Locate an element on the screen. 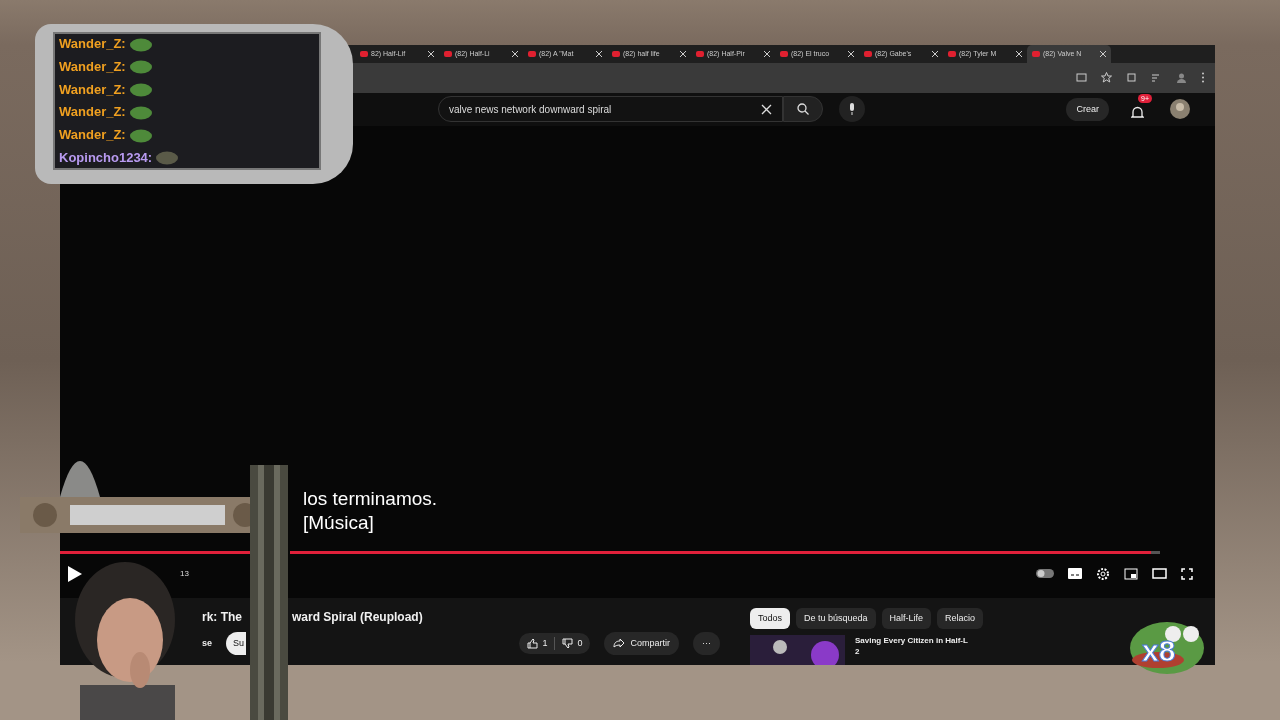 This screenshot has height=720, width=1280. filter-chip: Relacio is located at coordinates (960, 618).